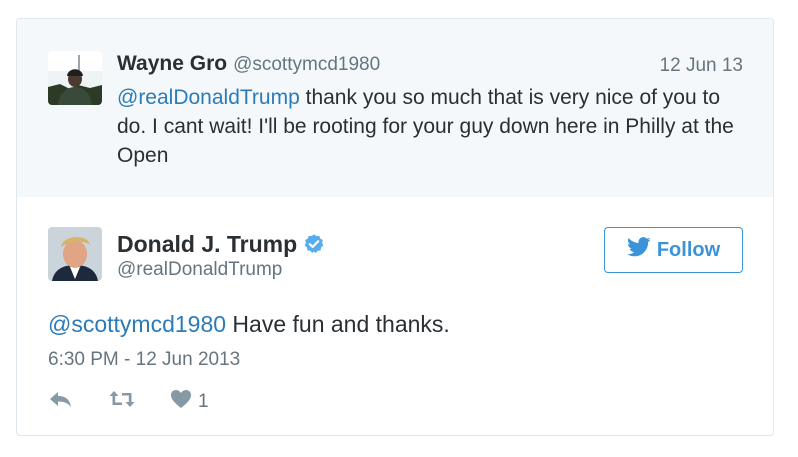 Image resolution: width=798 pixels, height=457 pixels. Describe the element at coordinates (172, 63) in the screenshot. I see `reply-author-name: Wayne Gro` at that location.